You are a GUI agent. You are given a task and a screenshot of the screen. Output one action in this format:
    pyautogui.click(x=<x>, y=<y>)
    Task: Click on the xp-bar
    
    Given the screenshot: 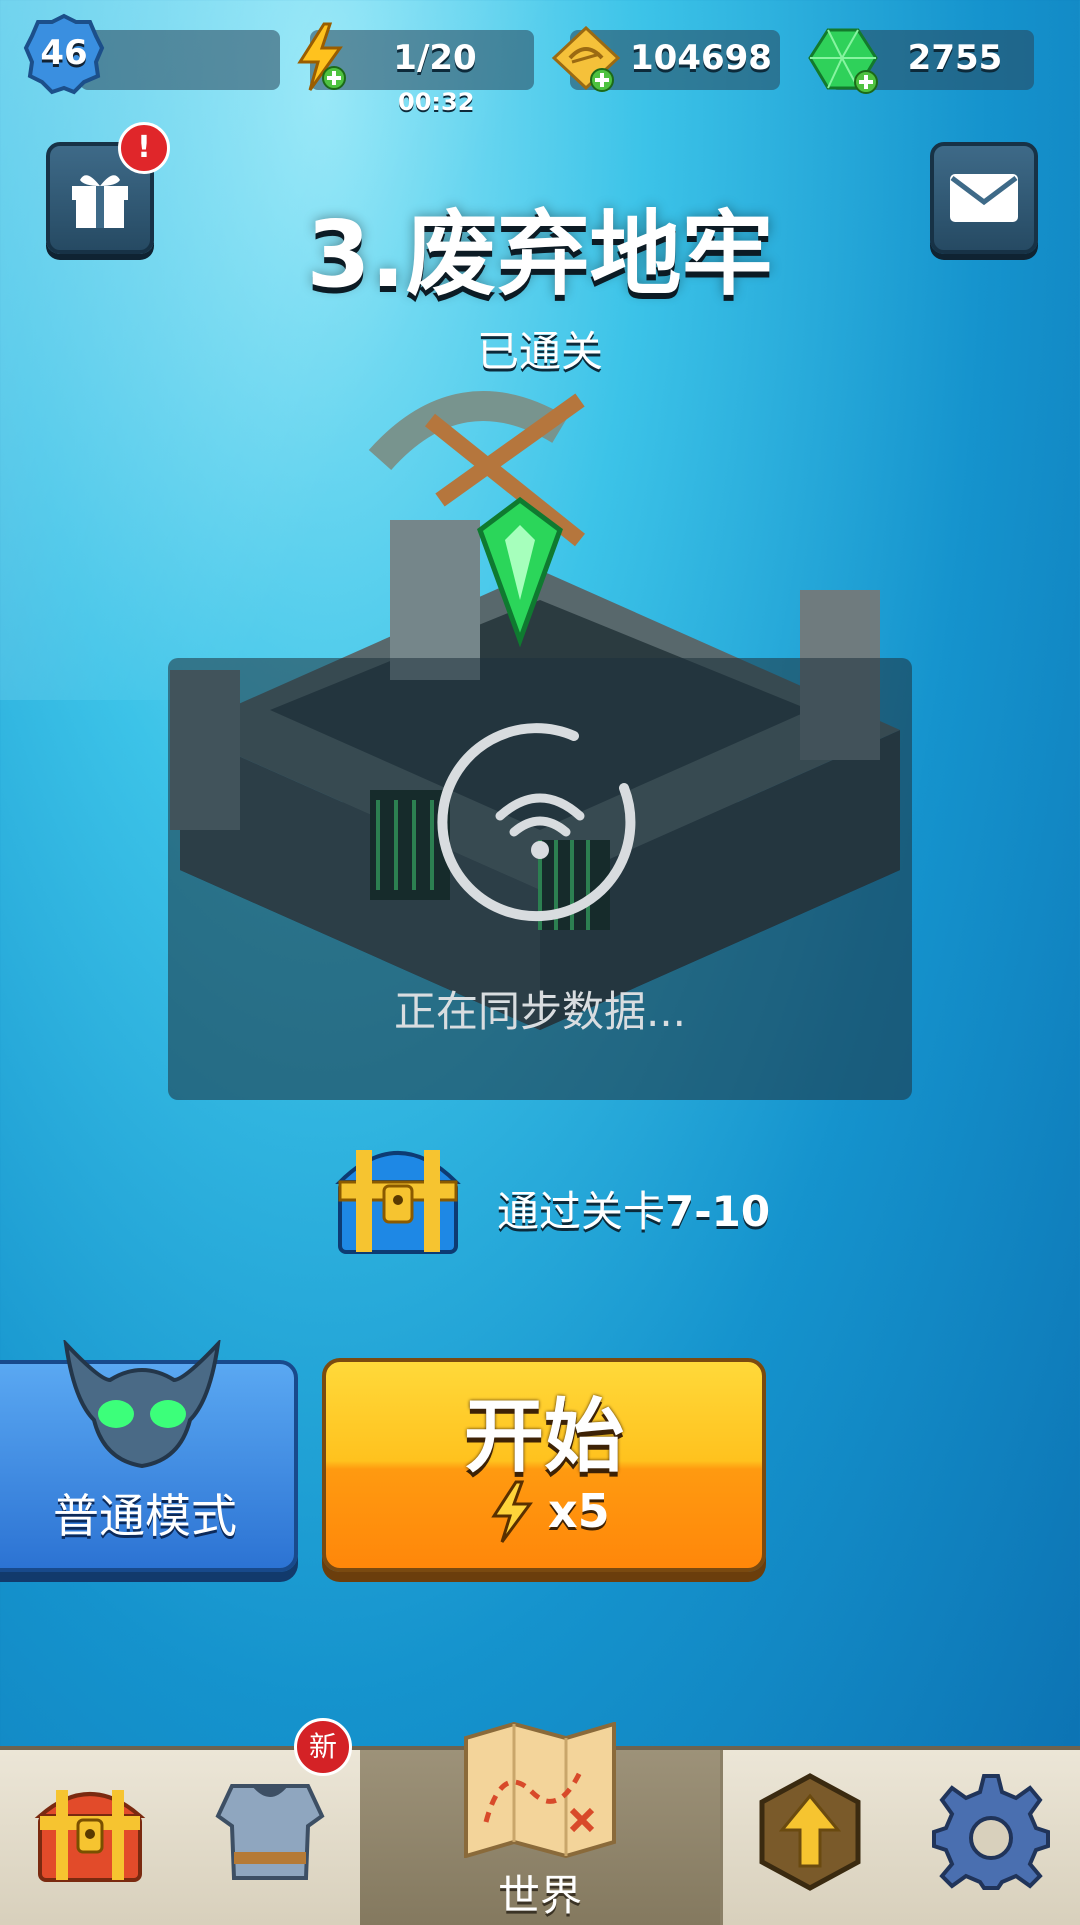 What is the action you would take?
    pyautogui.click(x=180, y=60)
    